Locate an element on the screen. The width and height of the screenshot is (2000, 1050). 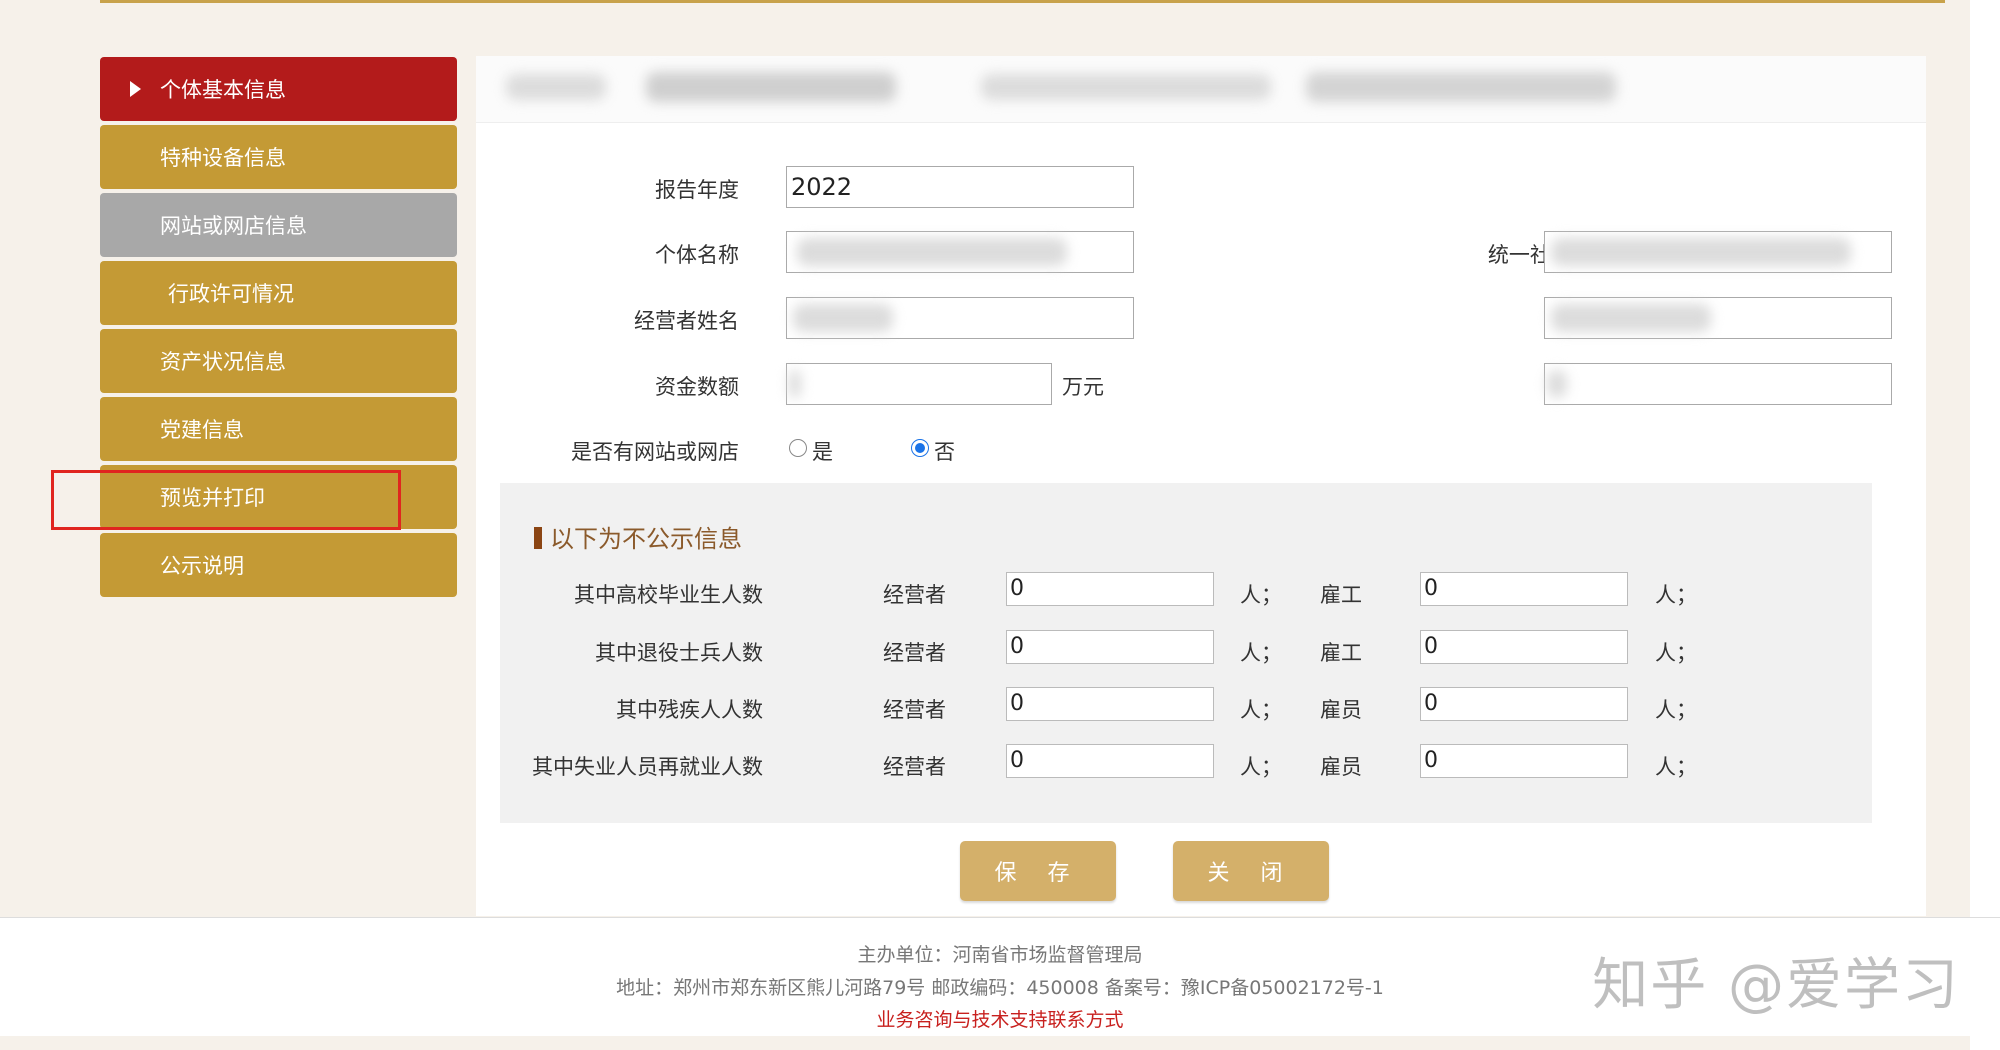
sidebar-item-label: 资产状况信息 is located at coordinates (223, 362).